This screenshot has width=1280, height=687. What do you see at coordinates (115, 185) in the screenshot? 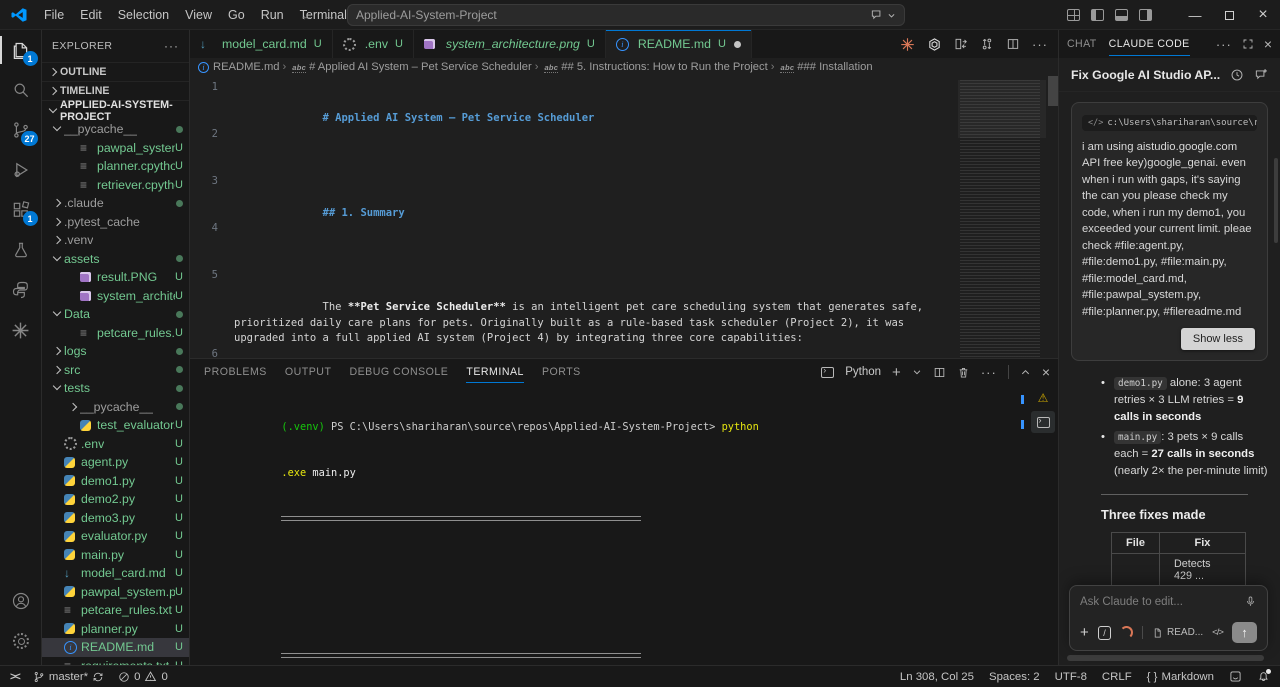
I see `tree-item: retriever.cpython-... U` at bounding box center [115, 185].